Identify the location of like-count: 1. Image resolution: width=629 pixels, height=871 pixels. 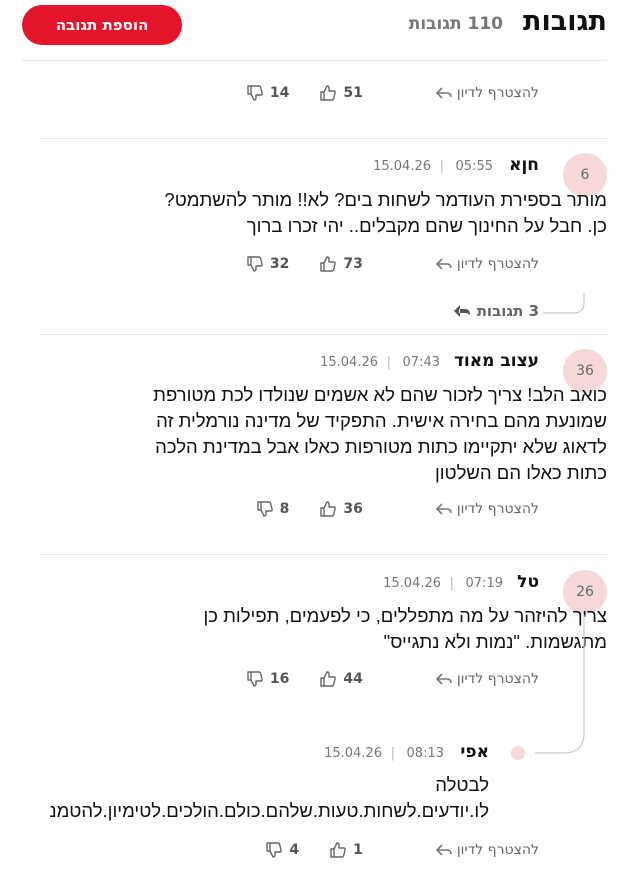
(358, 850).